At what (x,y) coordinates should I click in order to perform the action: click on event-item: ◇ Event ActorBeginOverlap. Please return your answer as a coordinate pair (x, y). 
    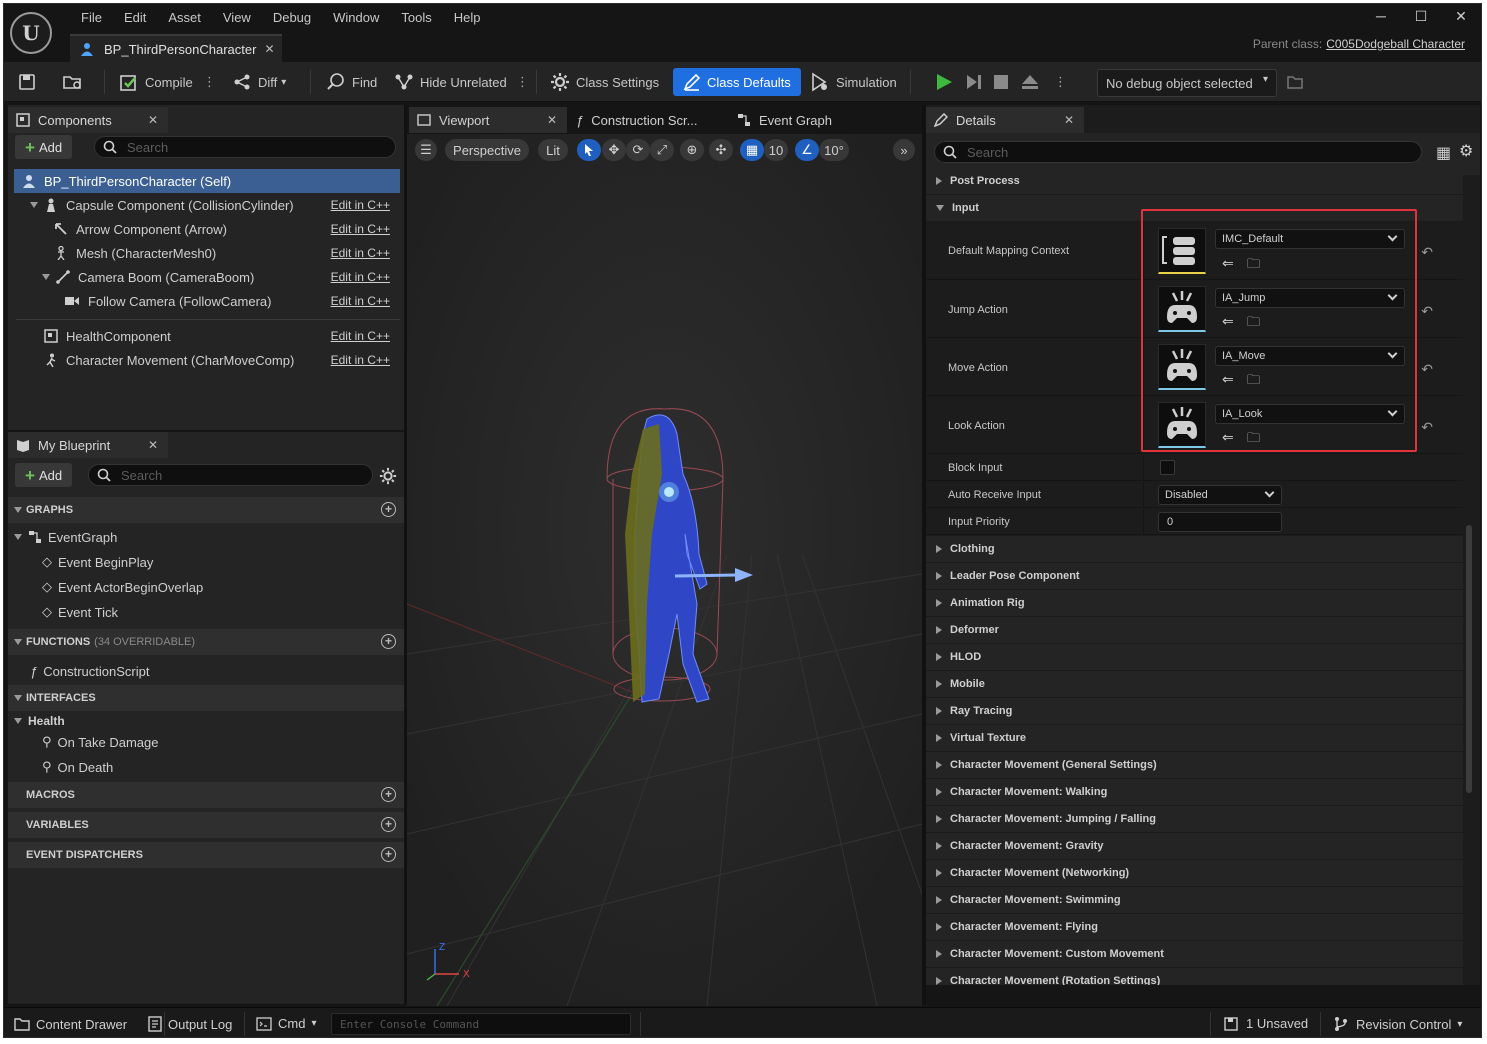
    Looking at the image, I should click on (217, 587).